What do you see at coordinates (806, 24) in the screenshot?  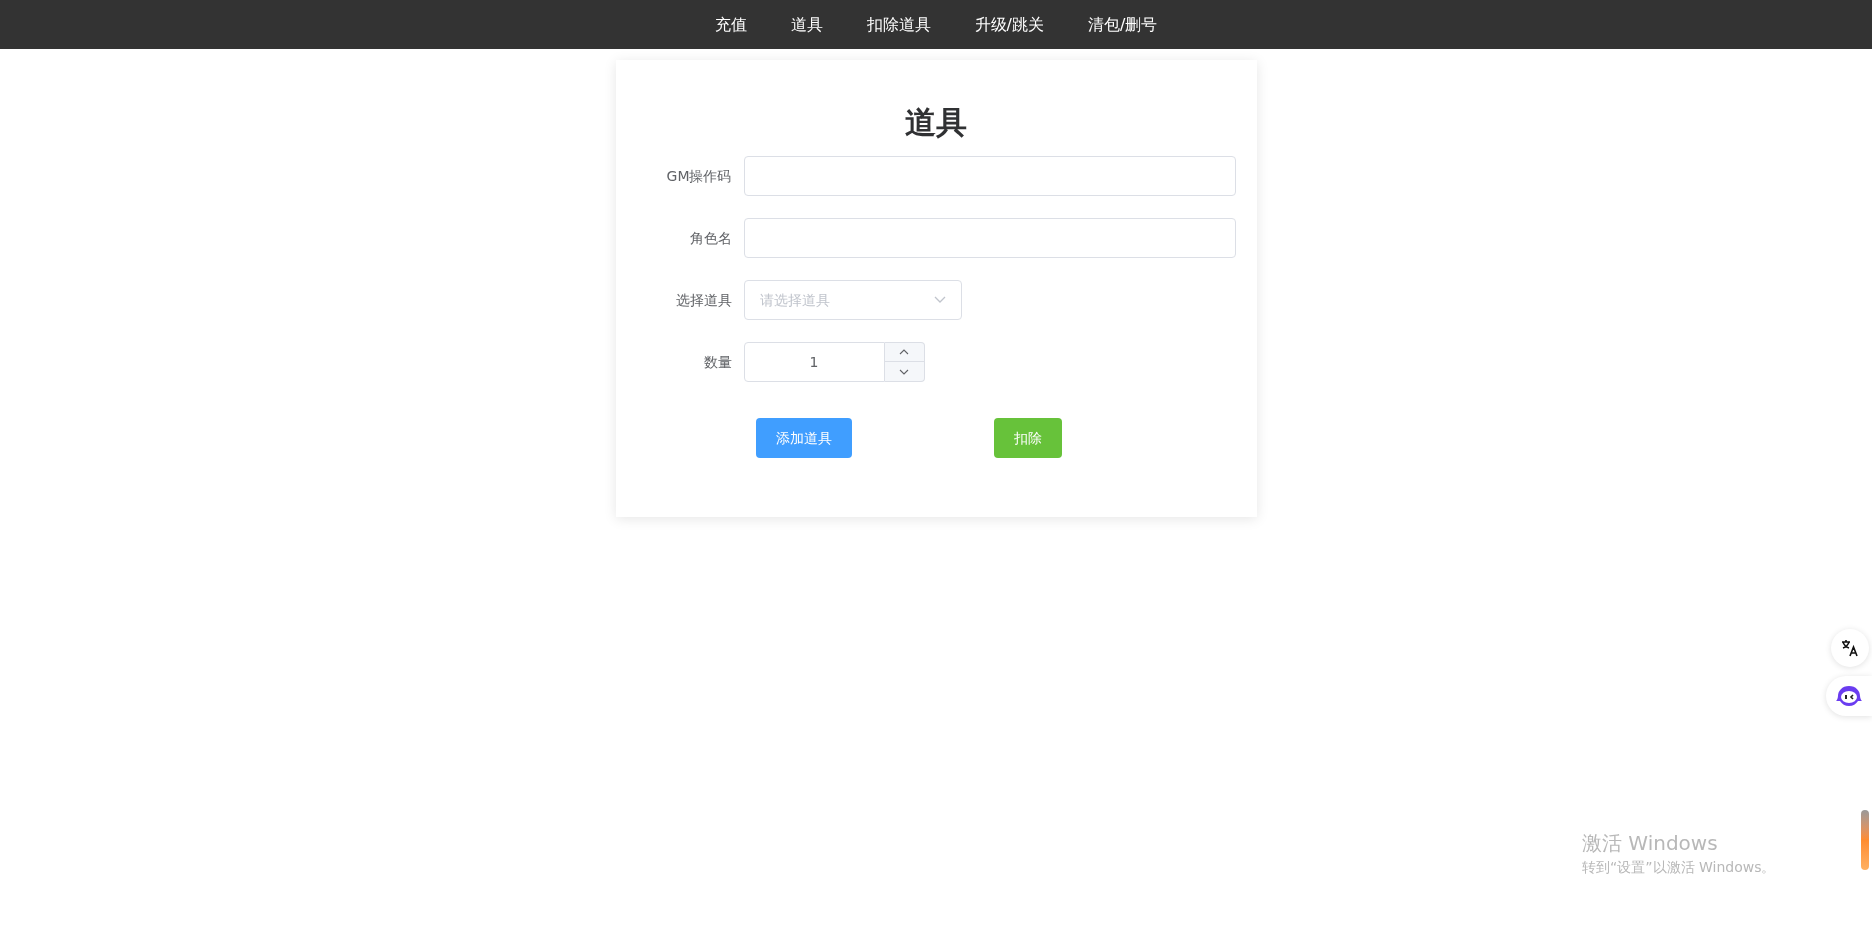 I see `nav-link: 道具` at bounding box center [806, 24].